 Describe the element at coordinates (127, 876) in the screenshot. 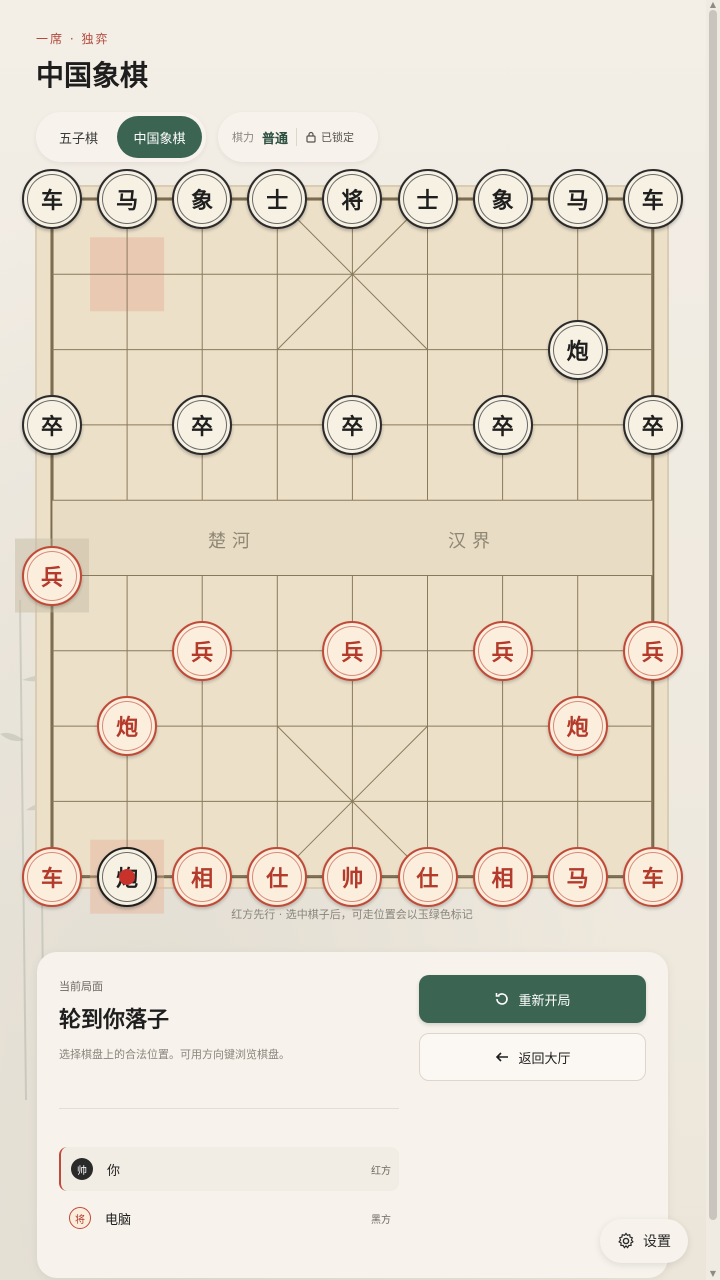

I see `selected-marker-icon` at that location.